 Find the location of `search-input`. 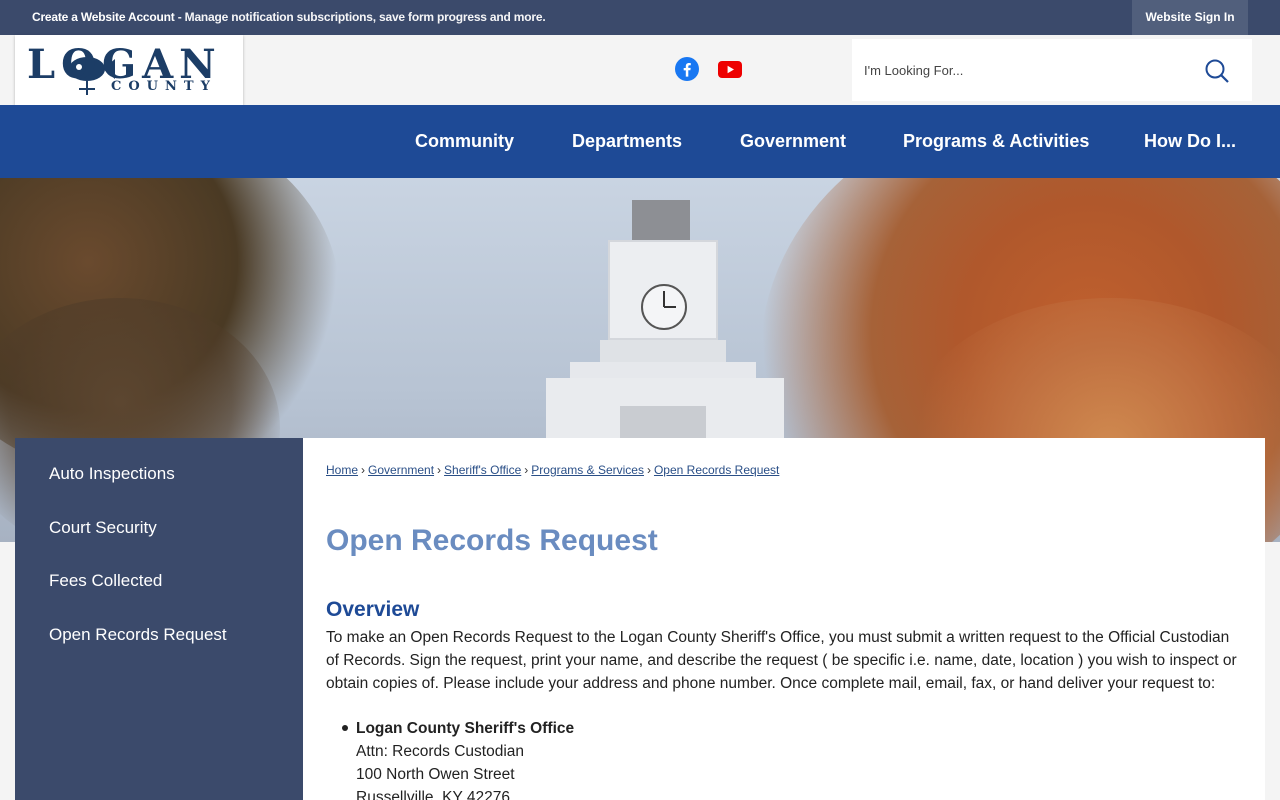

search-input is located at coordinates (1024, 70).